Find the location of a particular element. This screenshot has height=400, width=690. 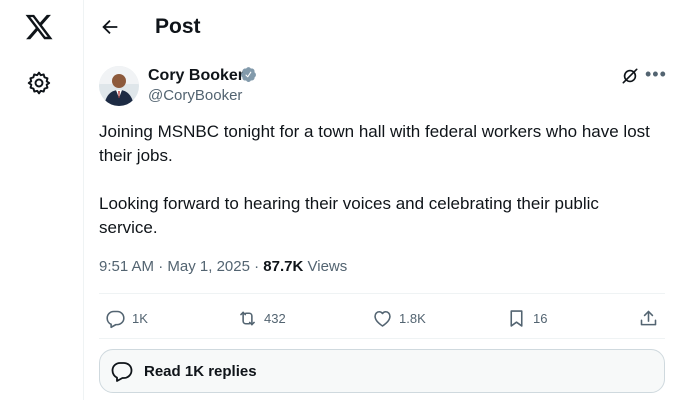

read-replies-button: Read 1K replies is located at coordinates (382, 371).